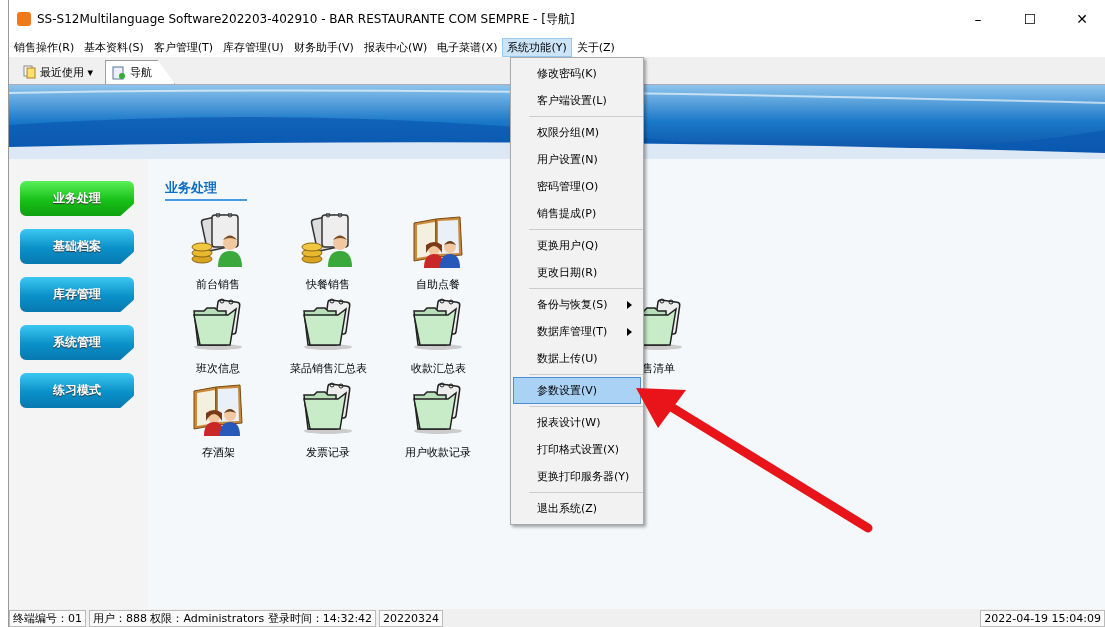  I want to click on window-control: ☐, so click(1030, 19).